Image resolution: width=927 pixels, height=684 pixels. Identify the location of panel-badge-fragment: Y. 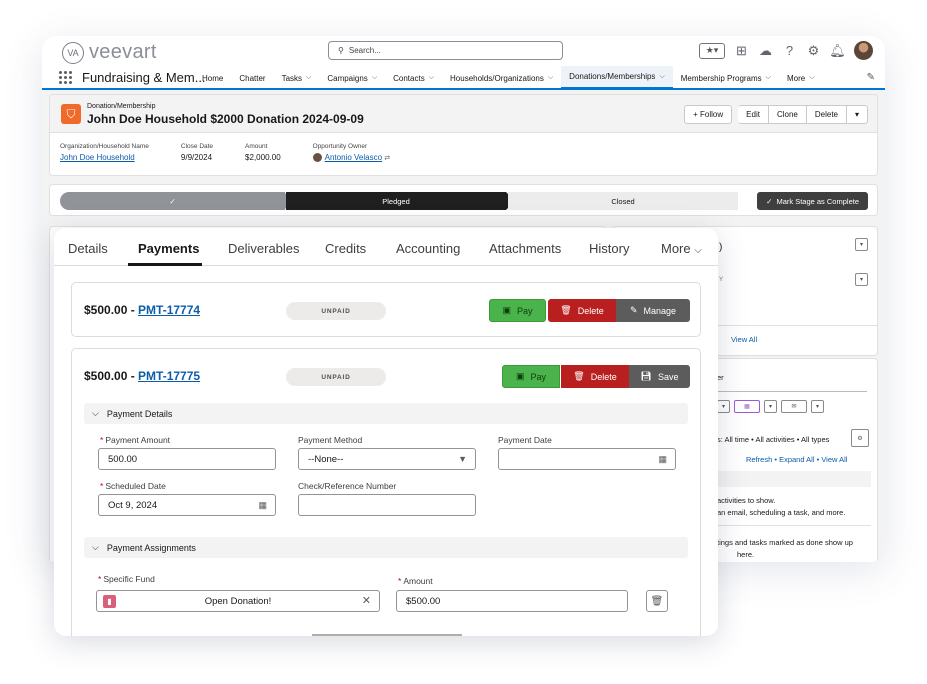
(721, 280).